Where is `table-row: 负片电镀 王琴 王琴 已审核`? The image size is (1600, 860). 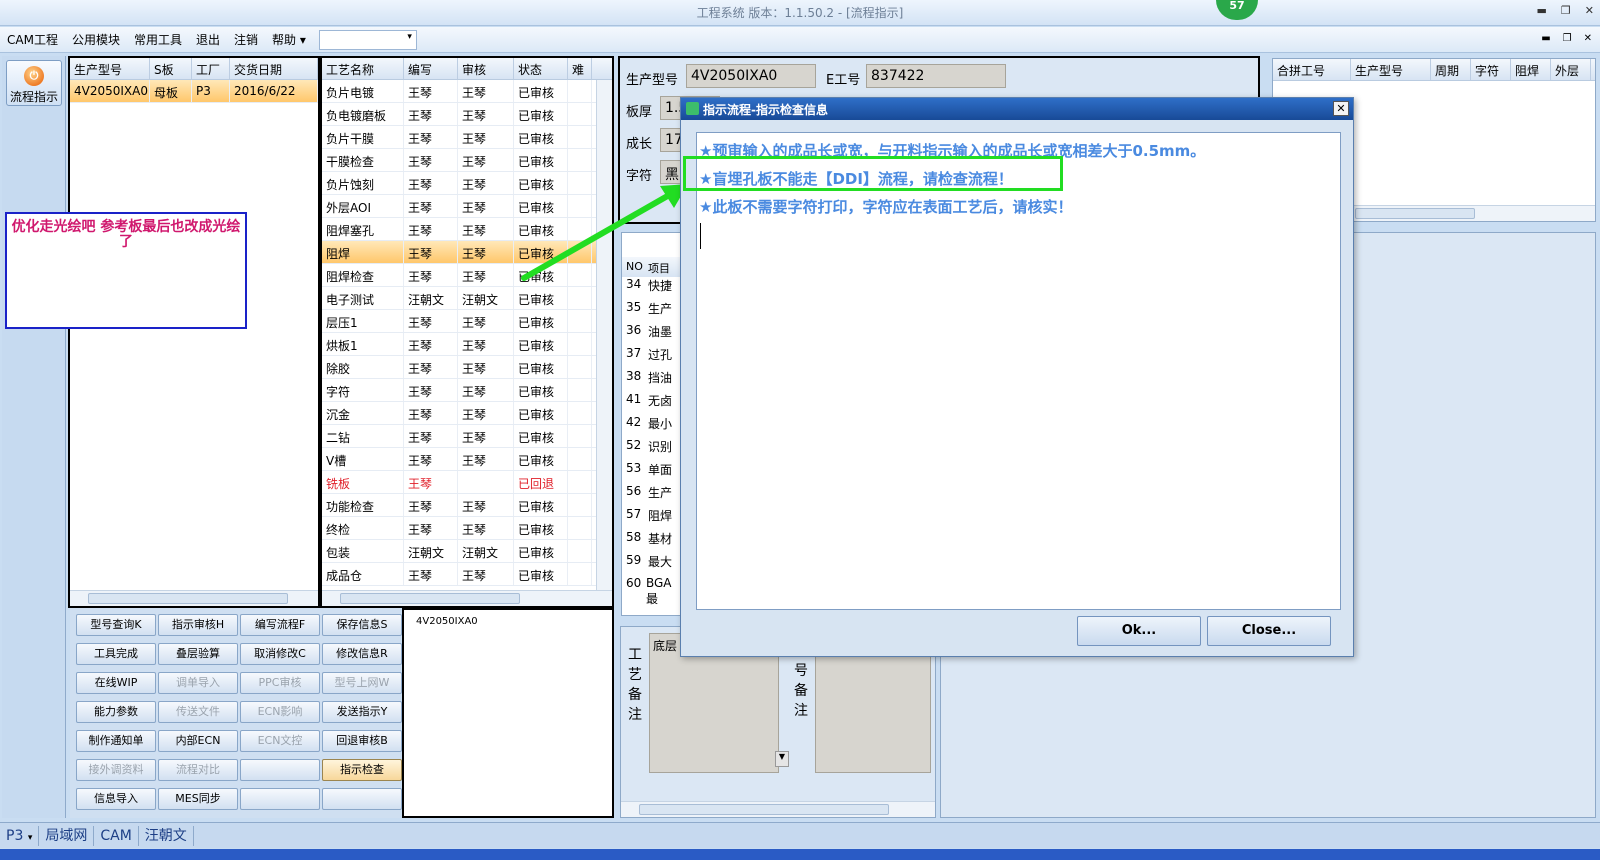 table-row: 负片电镀 王琴 王琴 已审核 is located at coordinates (467, 91).